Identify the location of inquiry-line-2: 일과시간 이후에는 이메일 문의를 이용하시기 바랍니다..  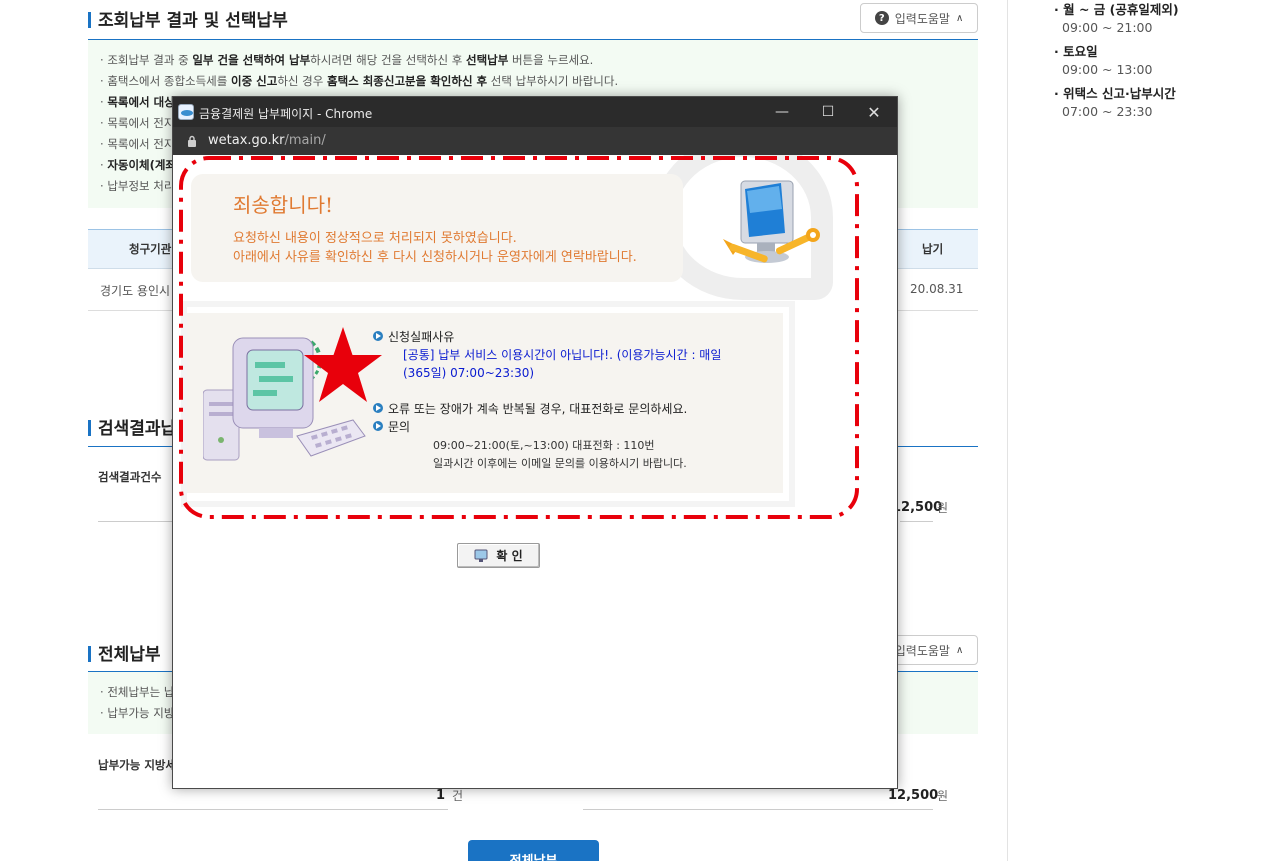
(560, 463).